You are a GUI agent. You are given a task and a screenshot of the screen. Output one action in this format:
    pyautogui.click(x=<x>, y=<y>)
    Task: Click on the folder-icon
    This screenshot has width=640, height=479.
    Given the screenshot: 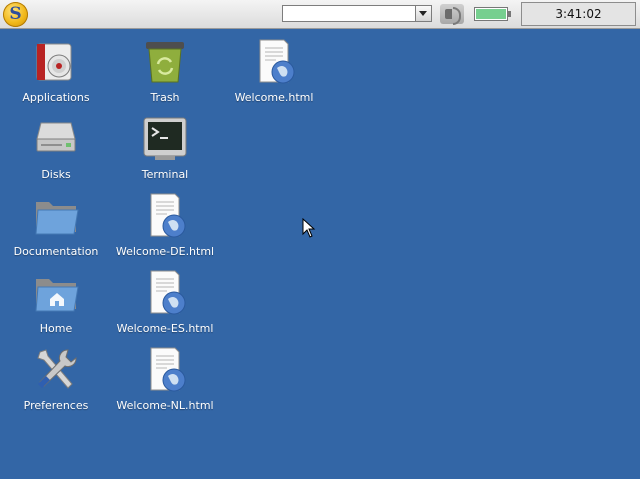 What is the action you would take?
    pyautogui.click(x=57, y=218)
    